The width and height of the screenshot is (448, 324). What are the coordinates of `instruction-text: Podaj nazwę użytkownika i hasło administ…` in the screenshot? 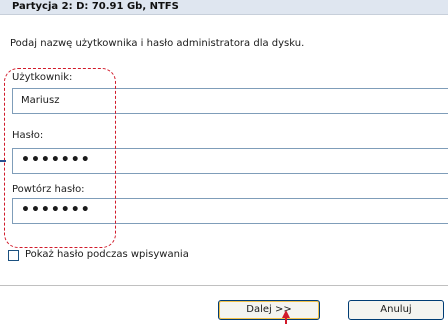 It's located at (157, 43).